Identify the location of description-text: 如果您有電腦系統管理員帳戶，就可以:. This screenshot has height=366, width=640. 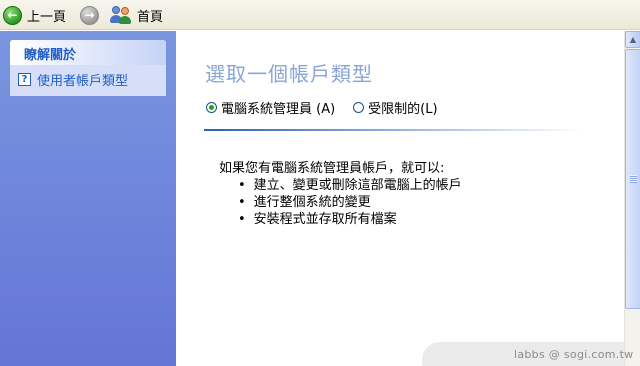
(332, 168).